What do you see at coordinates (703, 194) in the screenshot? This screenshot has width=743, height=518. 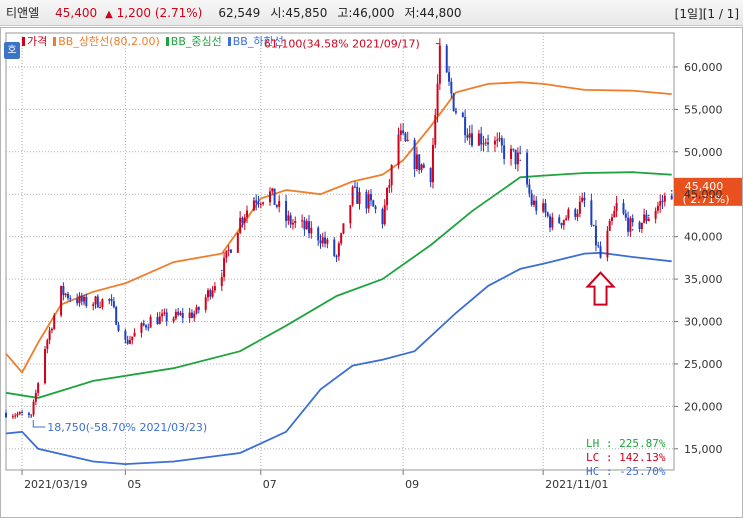 I see `y-tick-label: 45,000` at bounding box center [703, 194].